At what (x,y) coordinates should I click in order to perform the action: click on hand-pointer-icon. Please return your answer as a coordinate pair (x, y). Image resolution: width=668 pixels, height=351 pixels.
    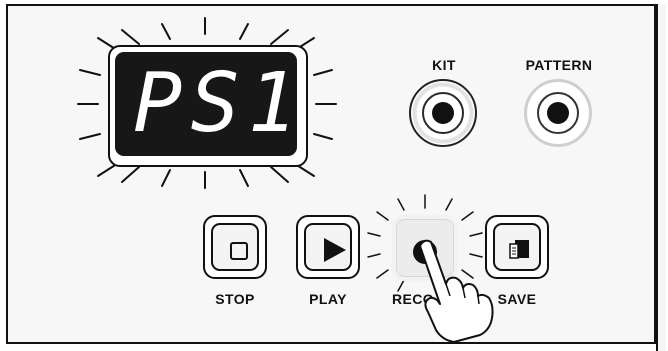
    Looking at the image, I should click on (456, 291).